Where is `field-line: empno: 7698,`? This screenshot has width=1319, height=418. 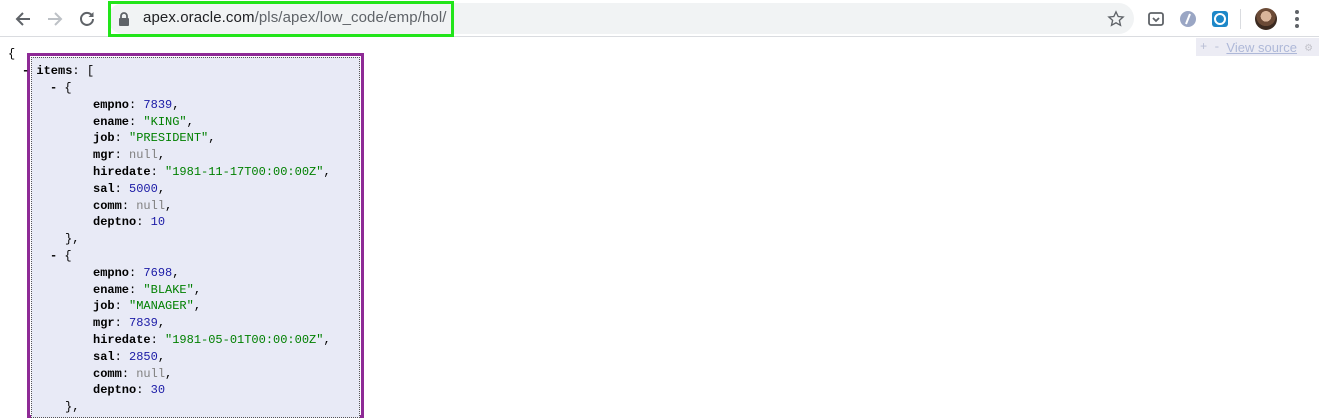 field-line: empno: 7698, is located at coordinates (136, 272).